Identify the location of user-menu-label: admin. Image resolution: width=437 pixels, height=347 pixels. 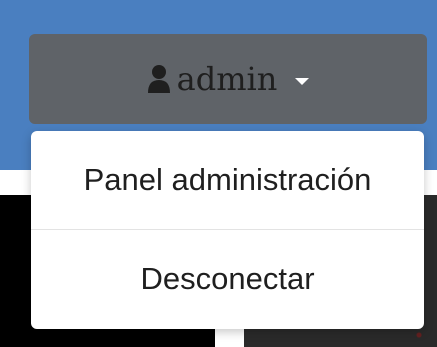
(227, 79).